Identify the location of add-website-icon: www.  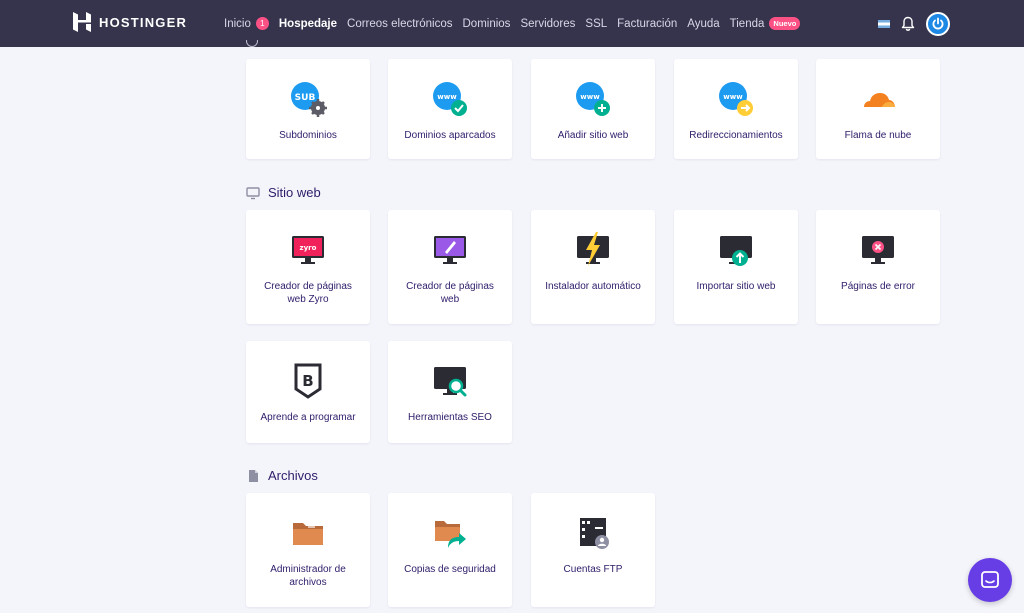
(593, 99).